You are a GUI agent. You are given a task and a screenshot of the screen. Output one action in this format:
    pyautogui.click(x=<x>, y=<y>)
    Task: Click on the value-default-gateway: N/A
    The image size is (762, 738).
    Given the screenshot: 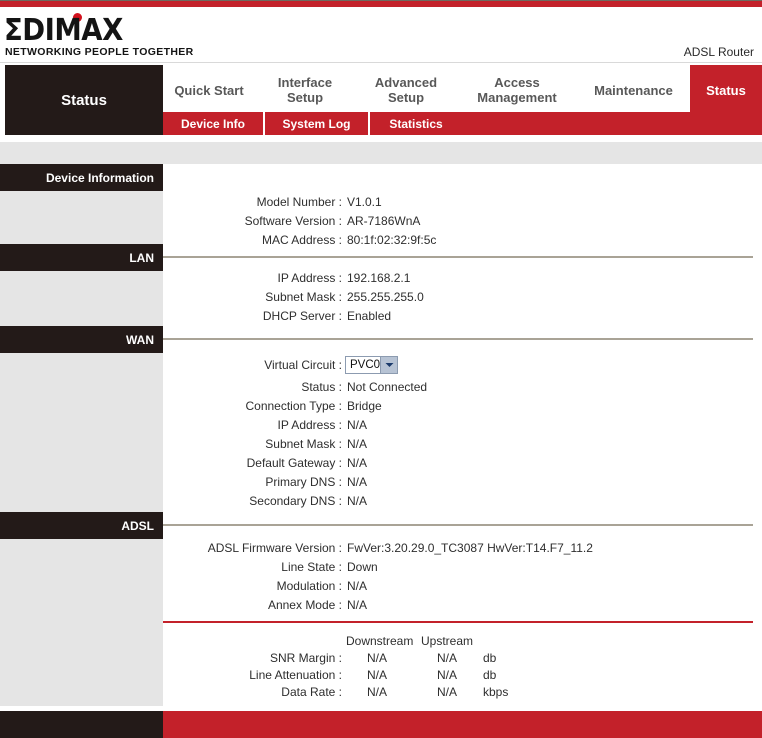 What is the action you would take?
    pyautogui.click(x=357, y=463)
    